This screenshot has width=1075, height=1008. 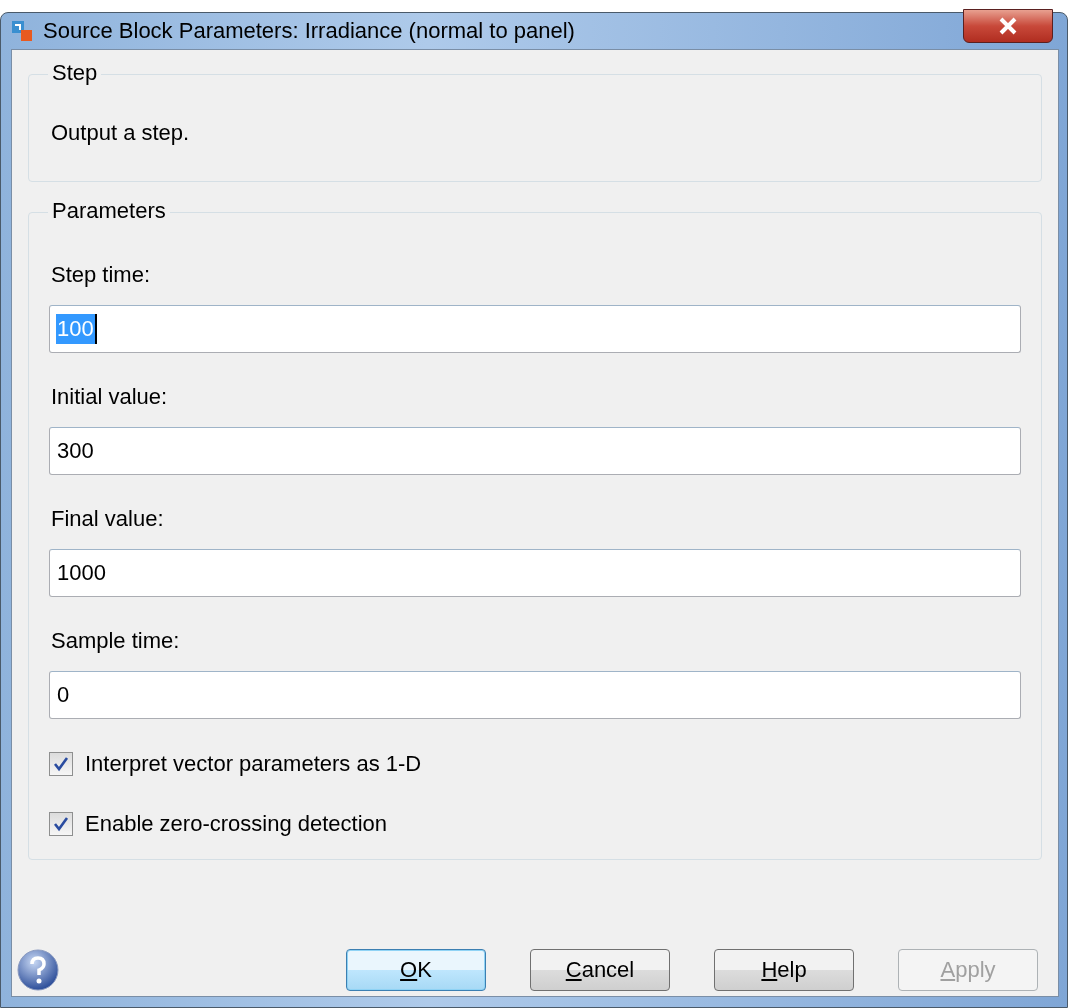 I want to click on window-title: Source Block Parameters: Irradiance (normal to panel), so click(x=309, y=31).